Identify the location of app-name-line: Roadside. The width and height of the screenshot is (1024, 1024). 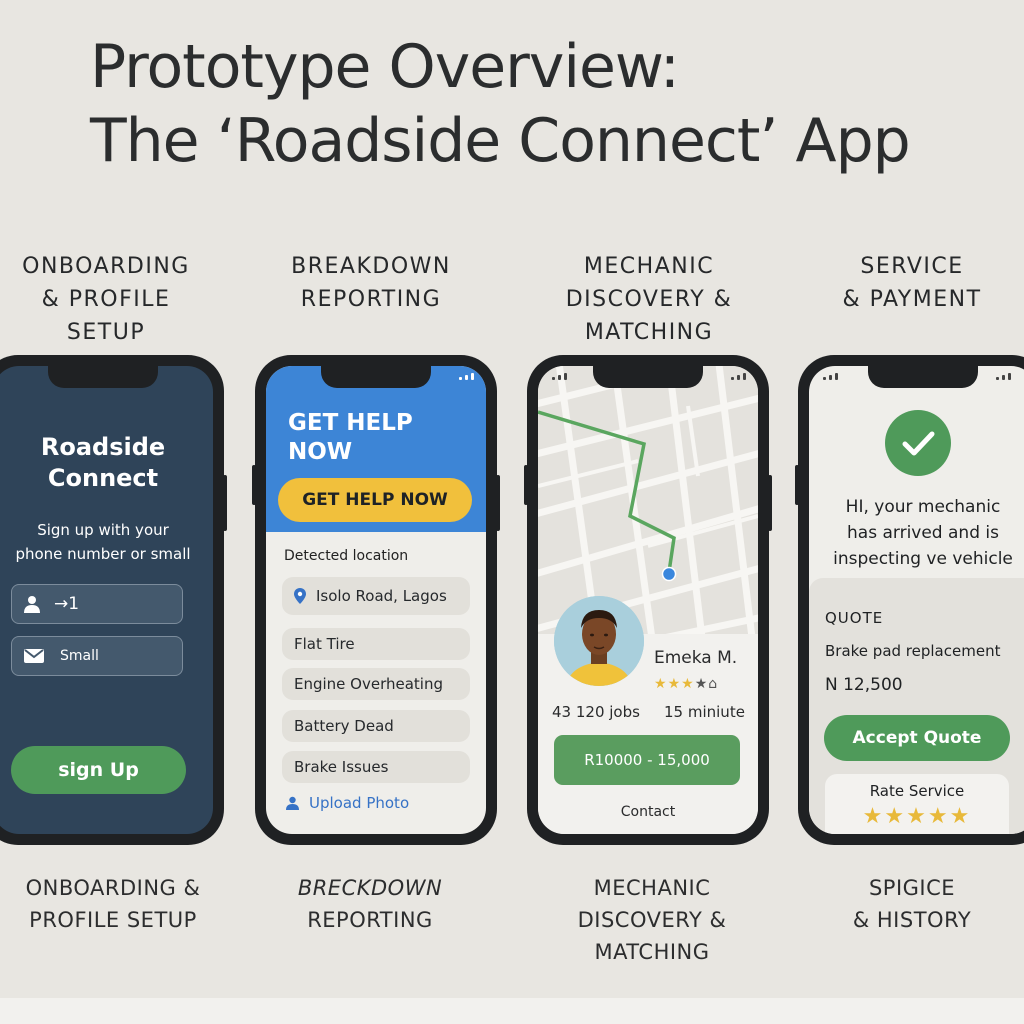
(103, 447).